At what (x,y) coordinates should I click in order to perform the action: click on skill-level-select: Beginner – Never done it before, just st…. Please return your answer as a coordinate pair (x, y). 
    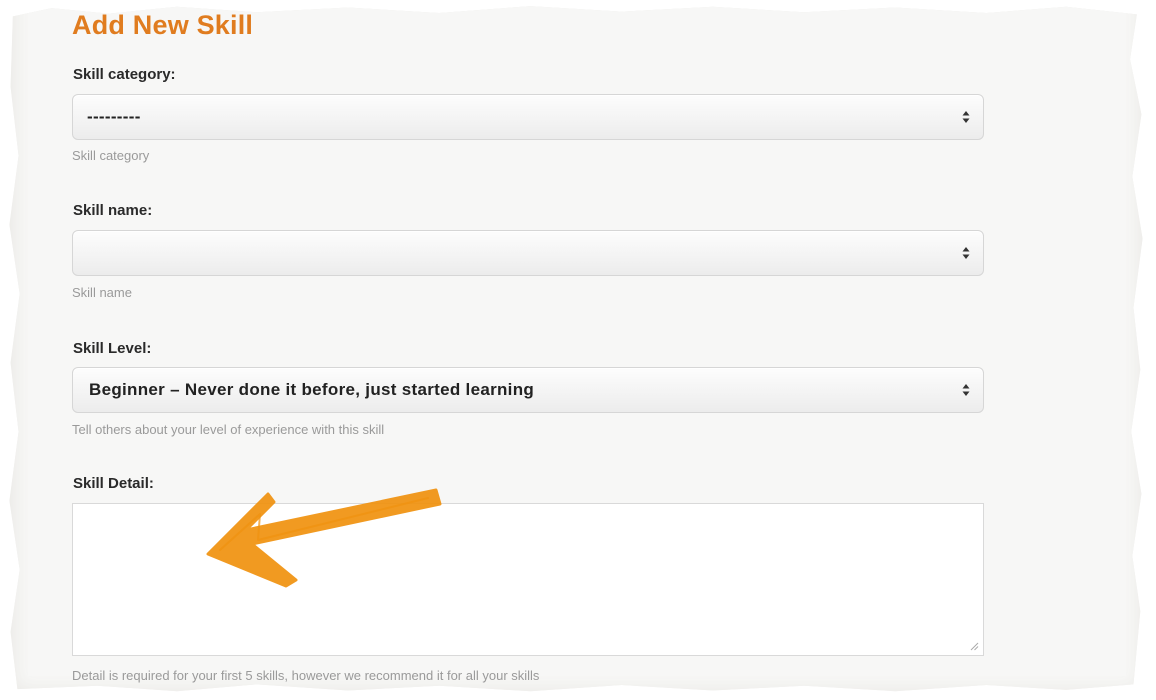
    Looking at the image, I should click on (528, 390).